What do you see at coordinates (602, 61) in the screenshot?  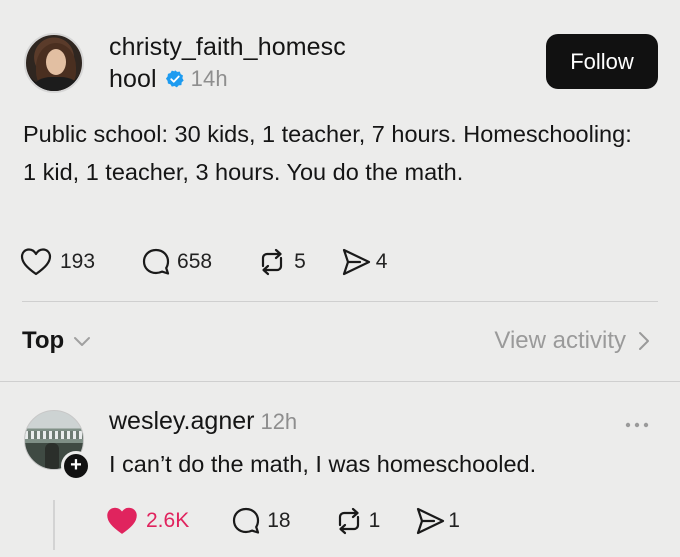 I see `follow-button: Follow` at bounding box center [602, 61].